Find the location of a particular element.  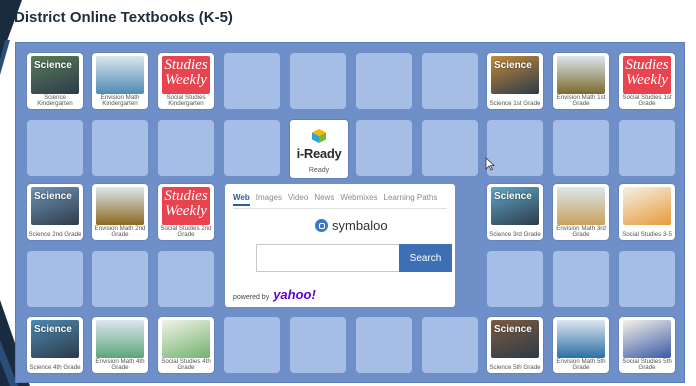

search-button: Search is located at coordinates (425, 258).